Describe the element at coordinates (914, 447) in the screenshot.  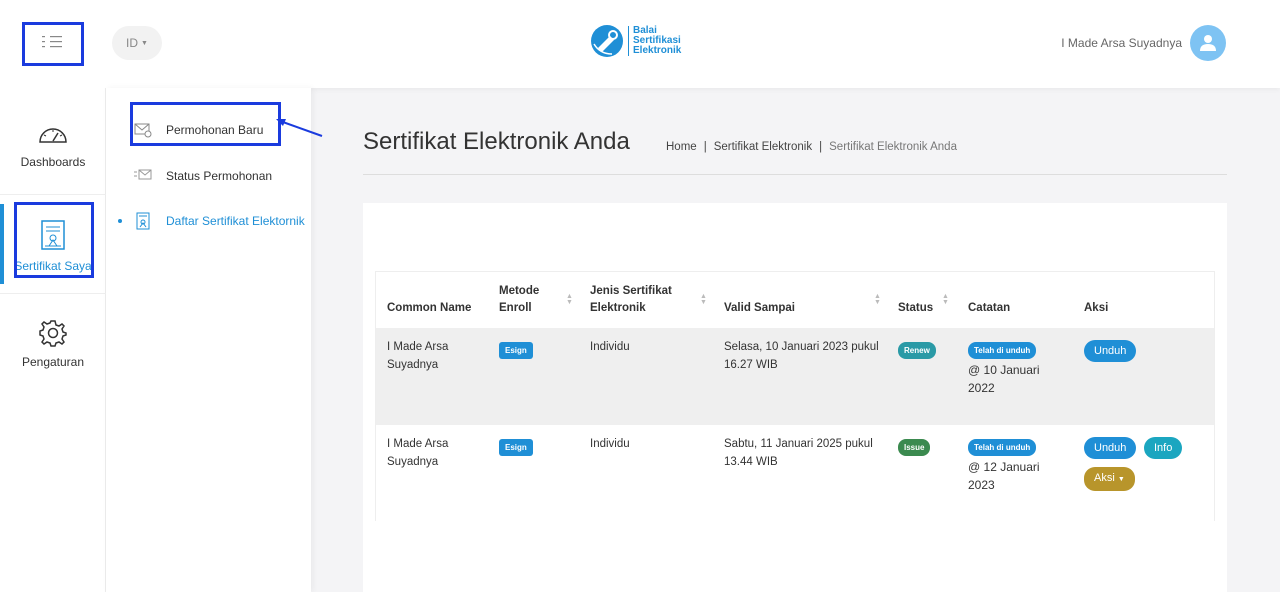
I see `status-badge: Issue` at that location.